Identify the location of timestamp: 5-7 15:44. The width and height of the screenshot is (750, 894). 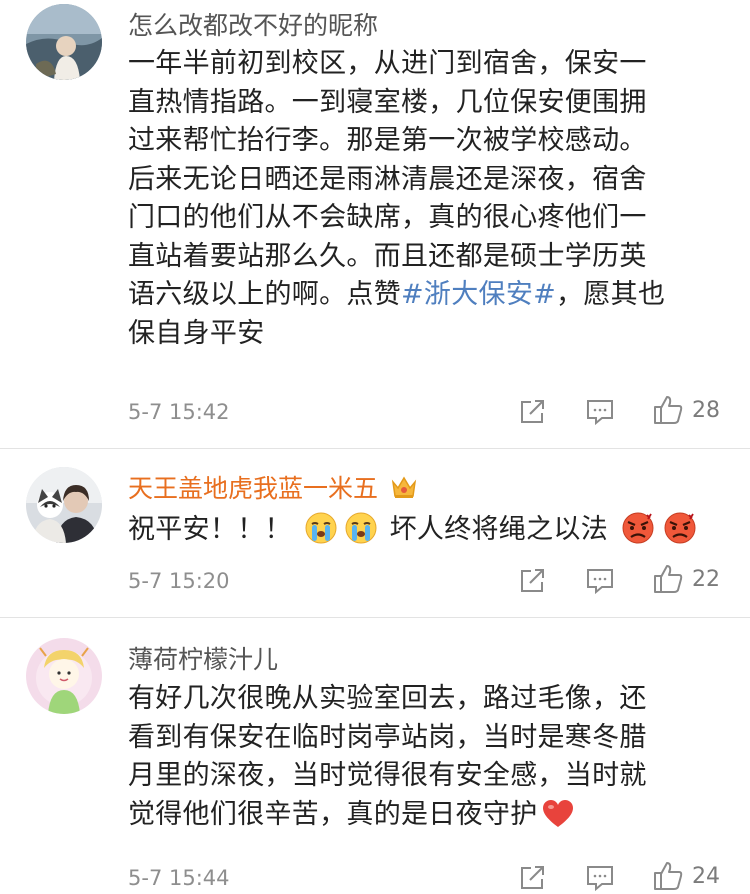
(179, 878).